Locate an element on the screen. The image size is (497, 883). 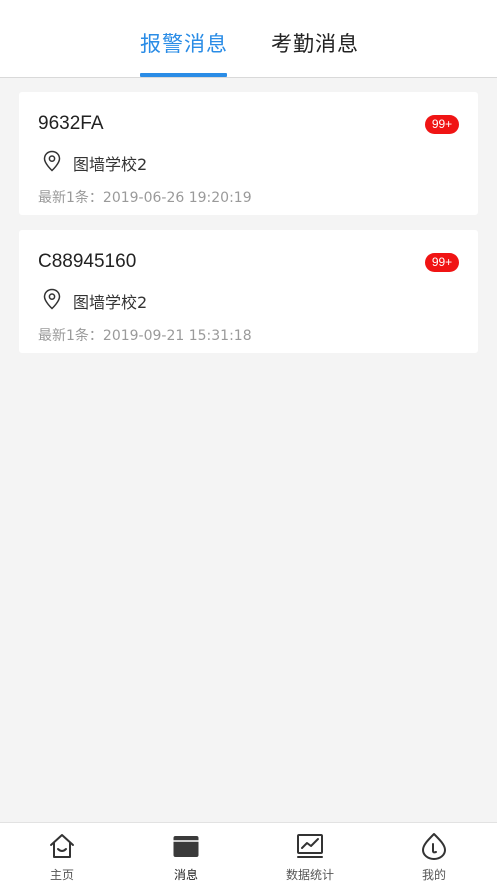
tabbar-item-mine: 我的 is located at coordinates (434, 853).